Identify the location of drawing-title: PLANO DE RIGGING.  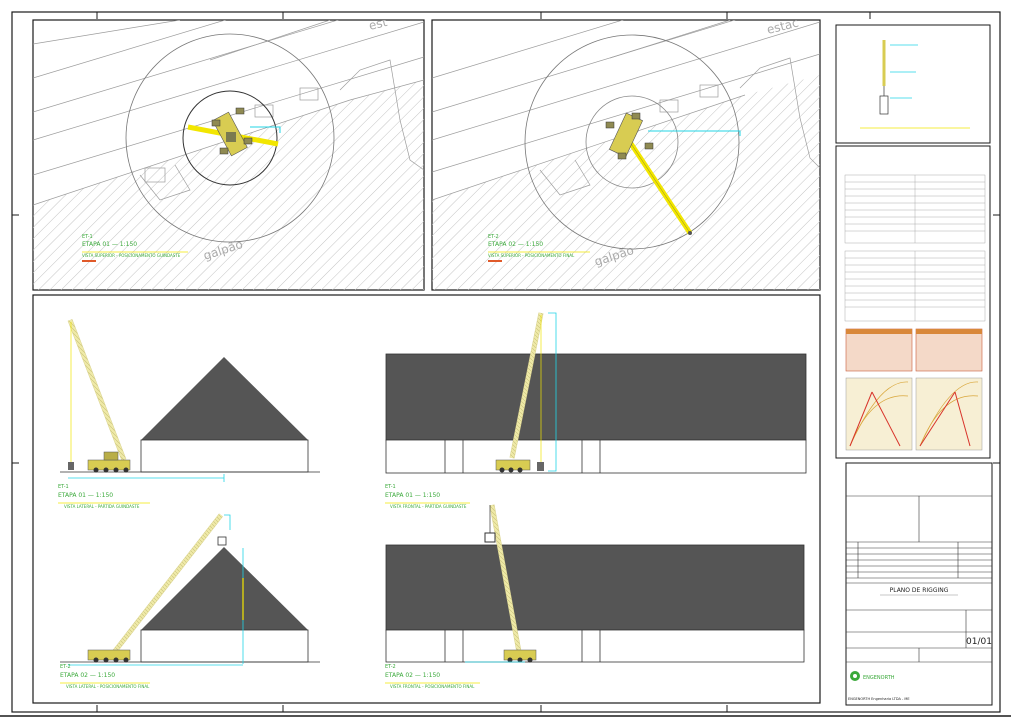
(919, 590).